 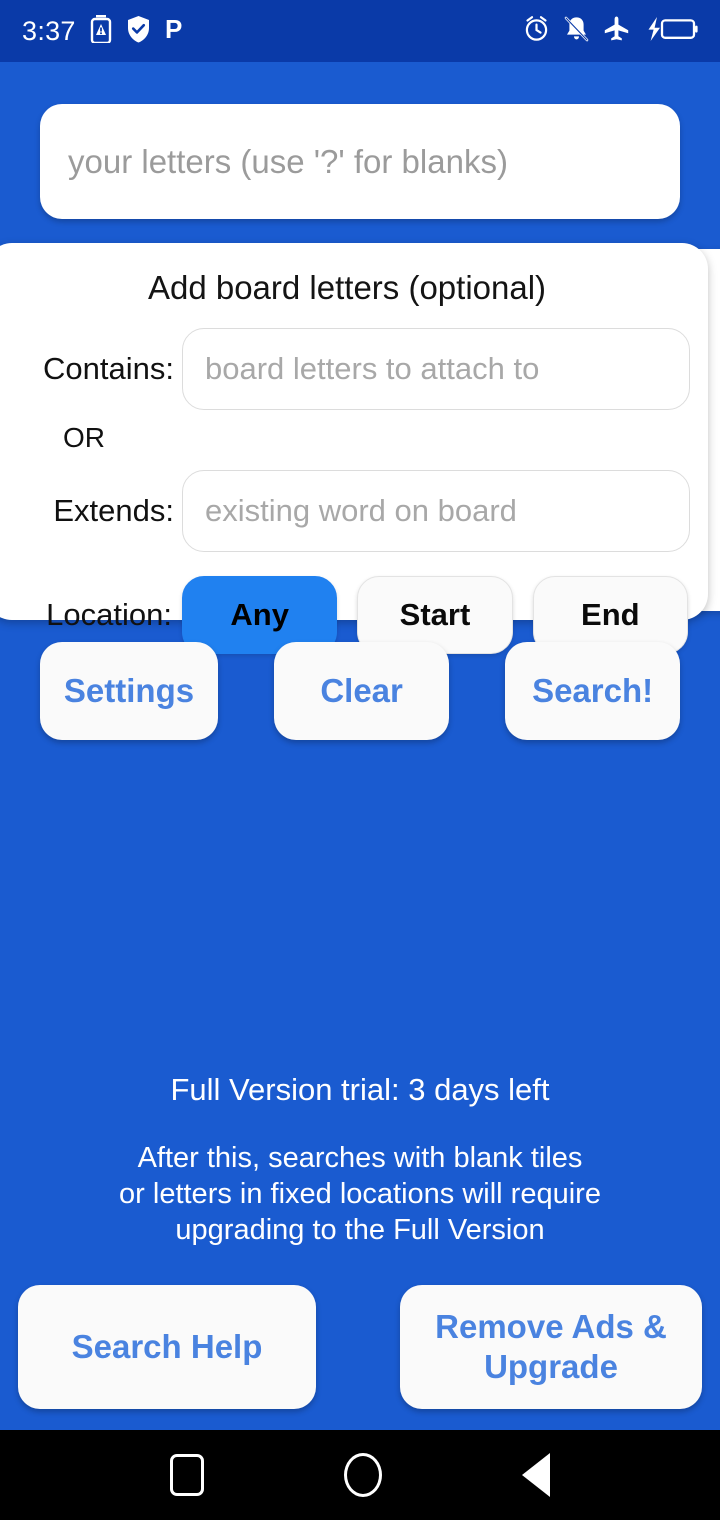 I want to click on android-navigation-bar, so click(x=360, y=1475).